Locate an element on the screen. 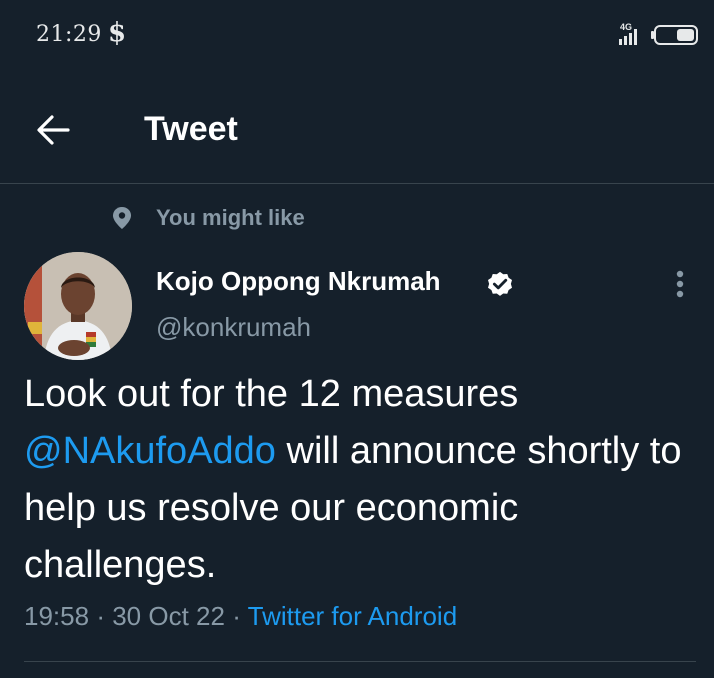  tweet-metadata: 19:58 · 30 Oct 22 · Twitter for Android is located at coordinates (240, 616).